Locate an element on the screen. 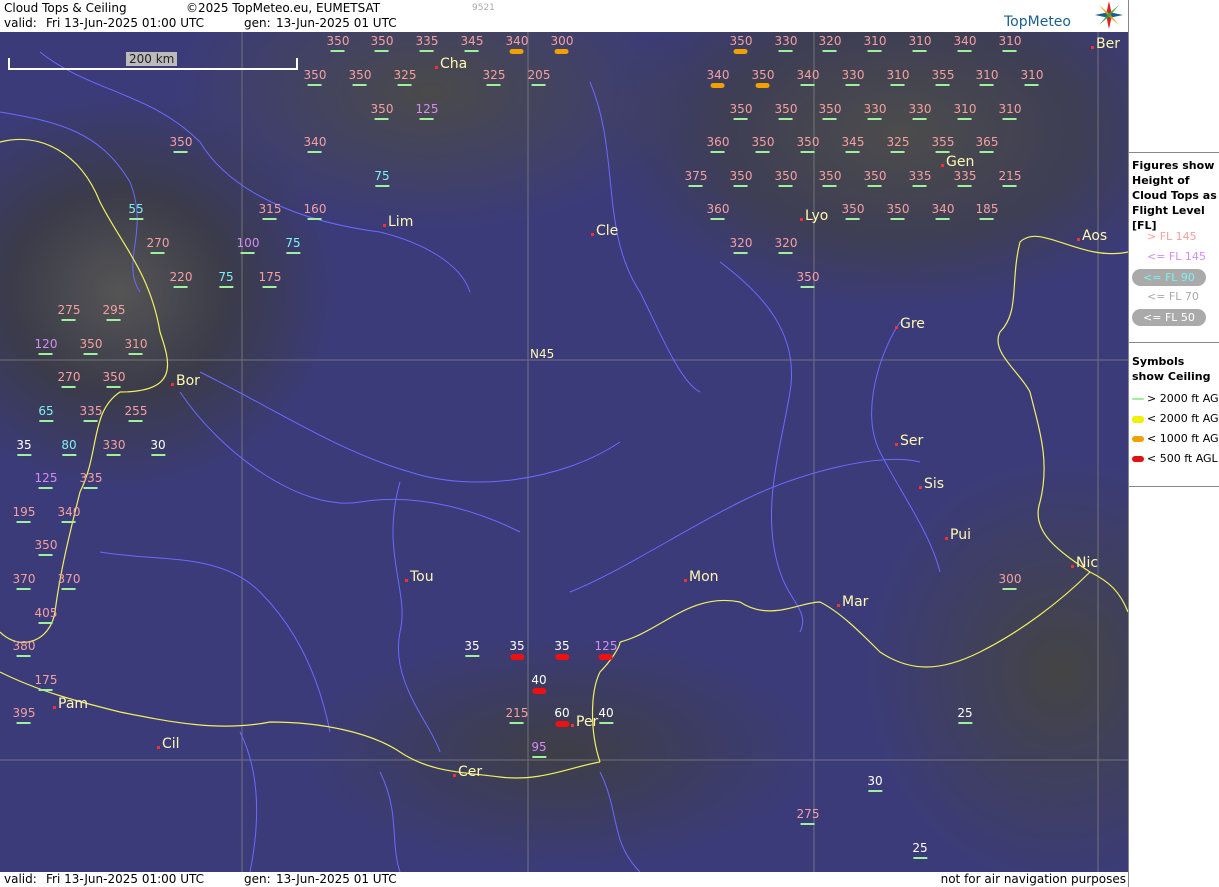  flight-level-value: 345 is located at coordinates (472, 43).